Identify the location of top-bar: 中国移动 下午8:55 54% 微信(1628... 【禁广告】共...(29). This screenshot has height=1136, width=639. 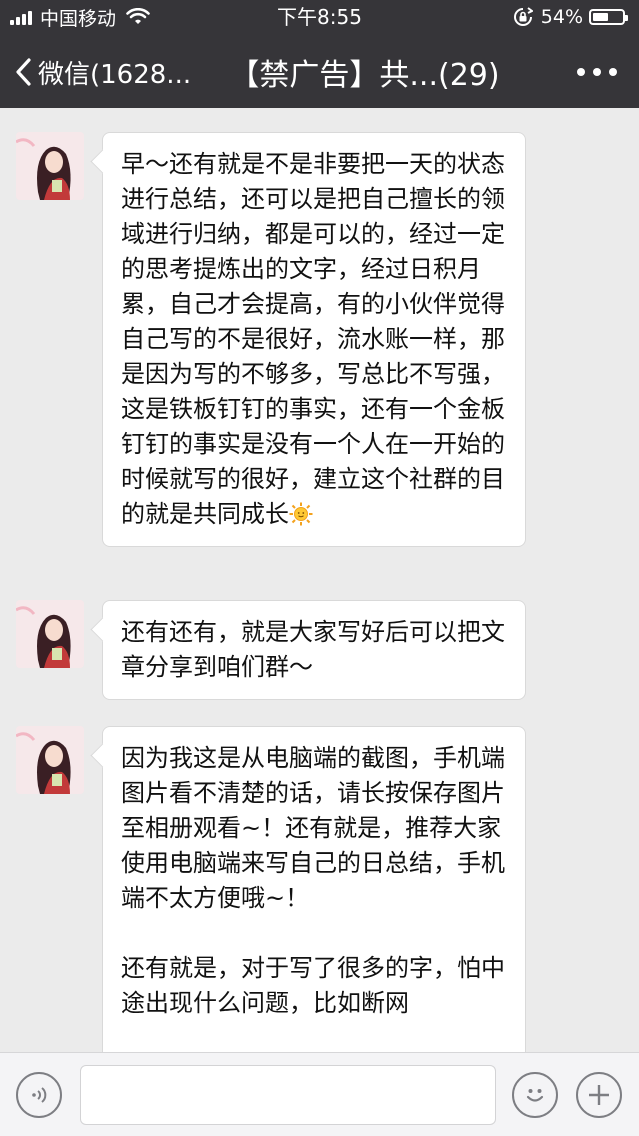
(319, 54).